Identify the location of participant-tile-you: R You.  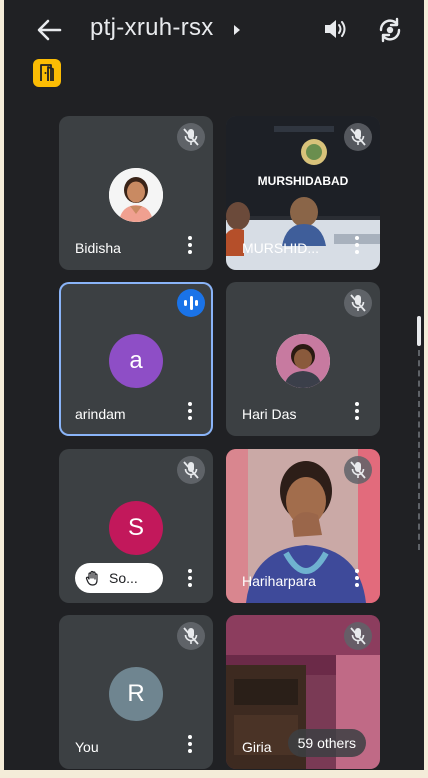
(136, 692).